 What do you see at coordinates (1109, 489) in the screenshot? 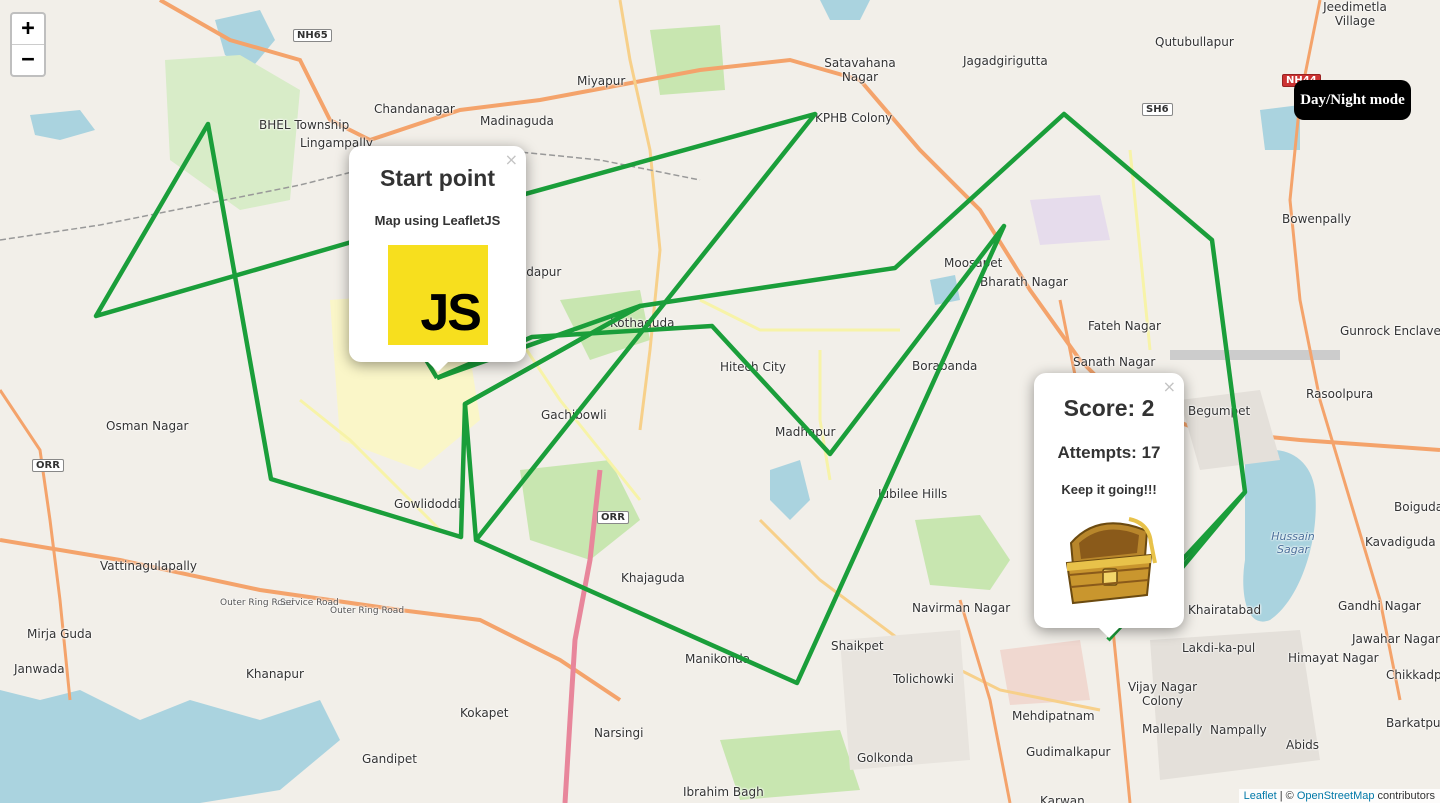
I see `encouragement-message: Keep it going!!!` at bounding box center [1109, 489].